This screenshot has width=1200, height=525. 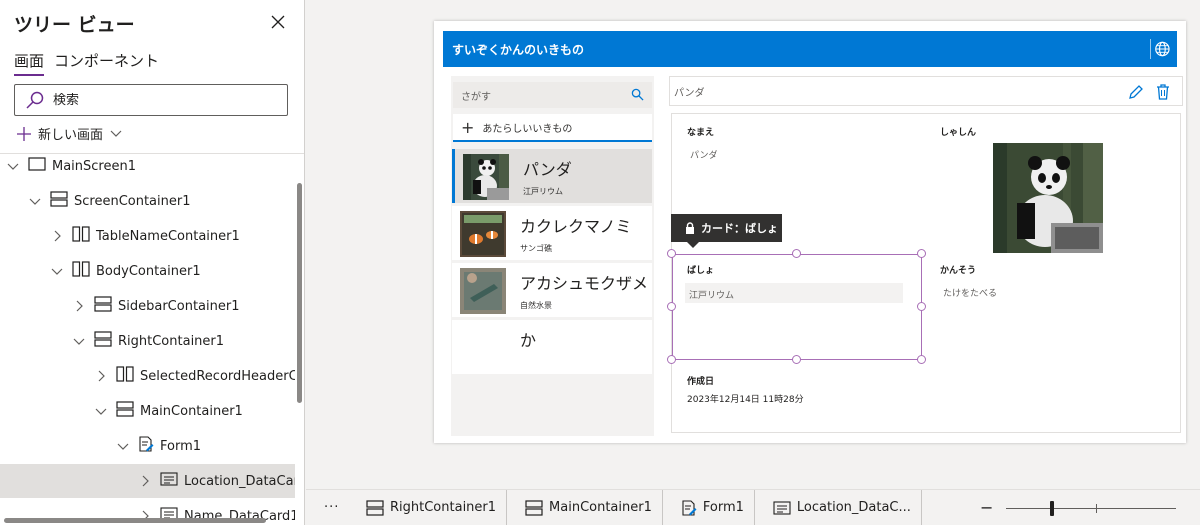 What do you see at coordinates (179, 306) in the screenshot?
I see `tree-node-label: SidebarContainer1` at bounding box center [179, 306].